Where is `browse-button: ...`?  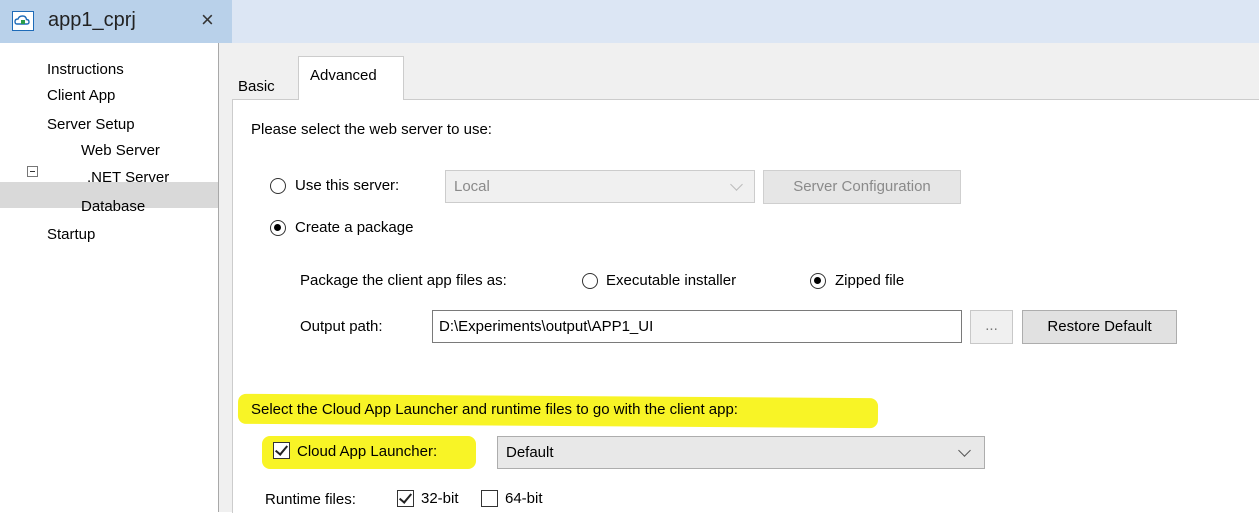 browse-button: ... is located at coordinates (991, 327).